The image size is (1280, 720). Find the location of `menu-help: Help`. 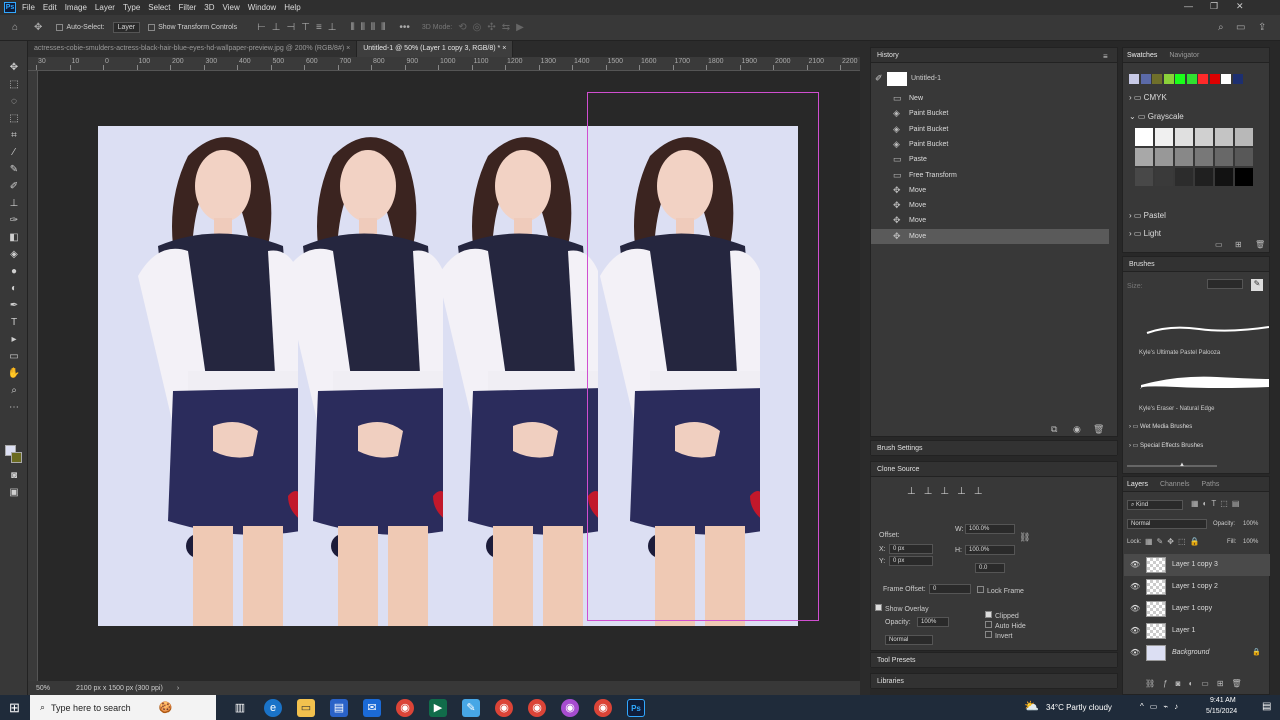

menu-help: Help is located at coordinates (292, 7).